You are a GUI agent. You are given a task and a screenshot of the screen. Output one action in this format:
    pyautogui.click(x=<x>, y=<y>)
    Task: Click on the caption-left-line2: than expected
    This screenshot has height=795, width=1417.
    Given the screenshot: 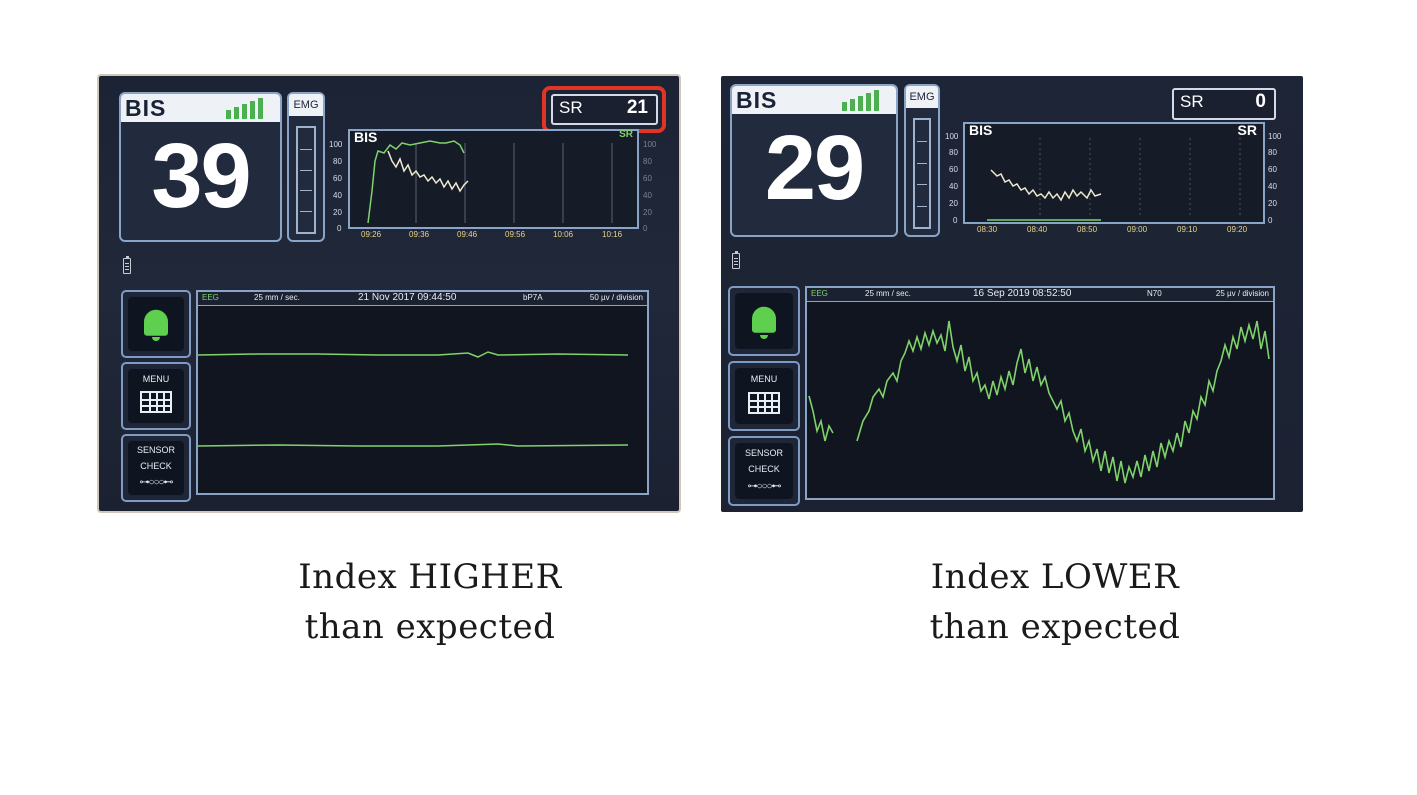 What is the action you would take?
    pyautogui.click(x=430, y=627)
    